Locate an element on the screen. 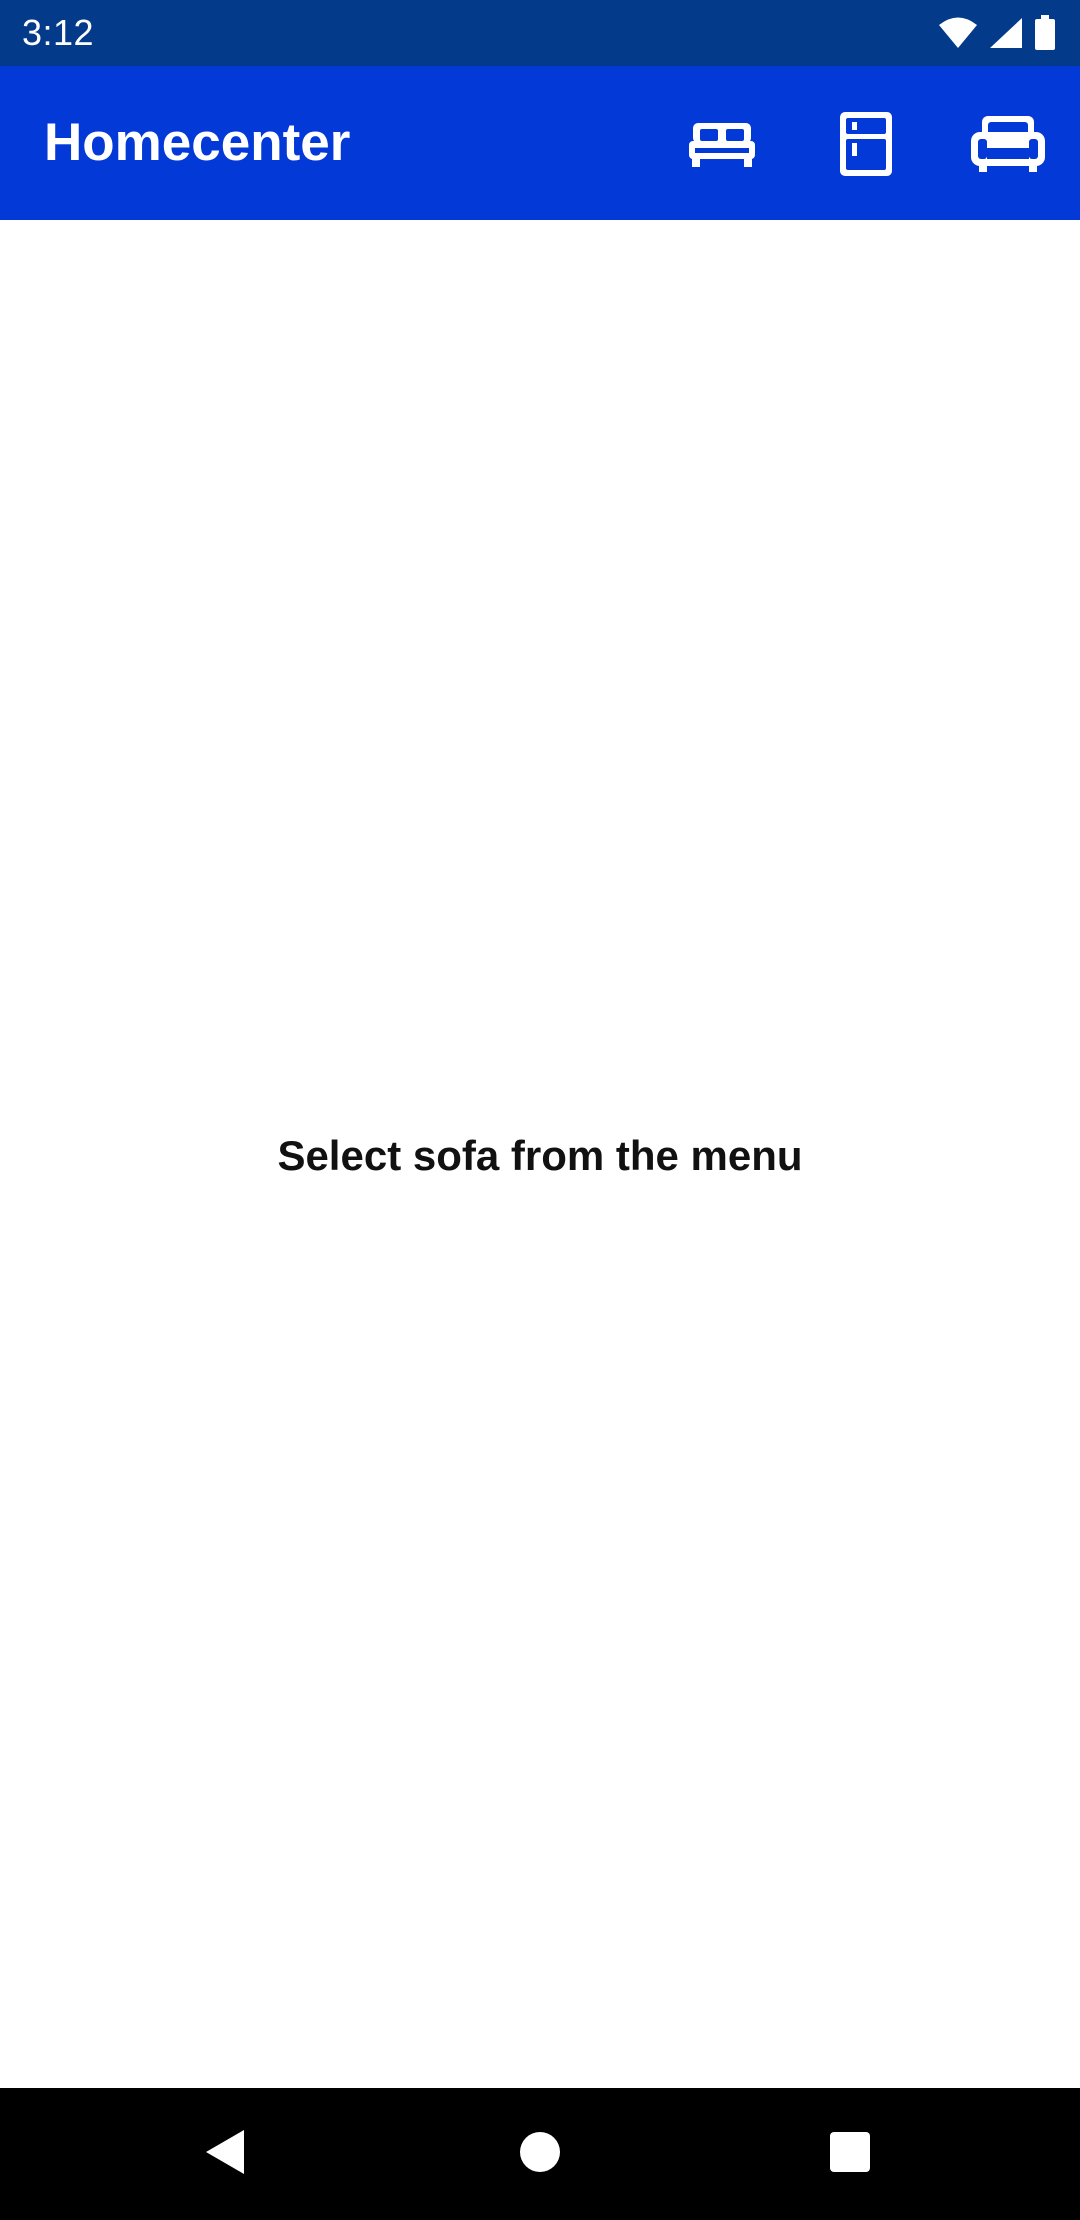 The image size is (1080, 2220). bed-icon is located at coordinates (722, 144).